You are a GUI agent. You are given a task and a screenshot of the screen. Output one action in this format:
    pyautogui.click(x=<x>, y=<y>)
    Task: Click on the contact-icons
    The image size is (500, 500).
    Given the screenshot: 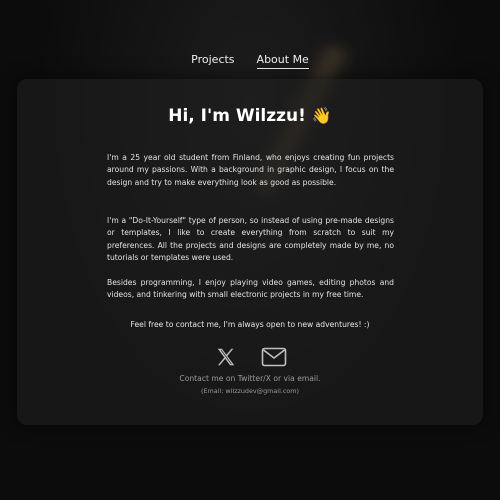 What is the action you would take?
    pyautogui.click(x=250, y=357)
    